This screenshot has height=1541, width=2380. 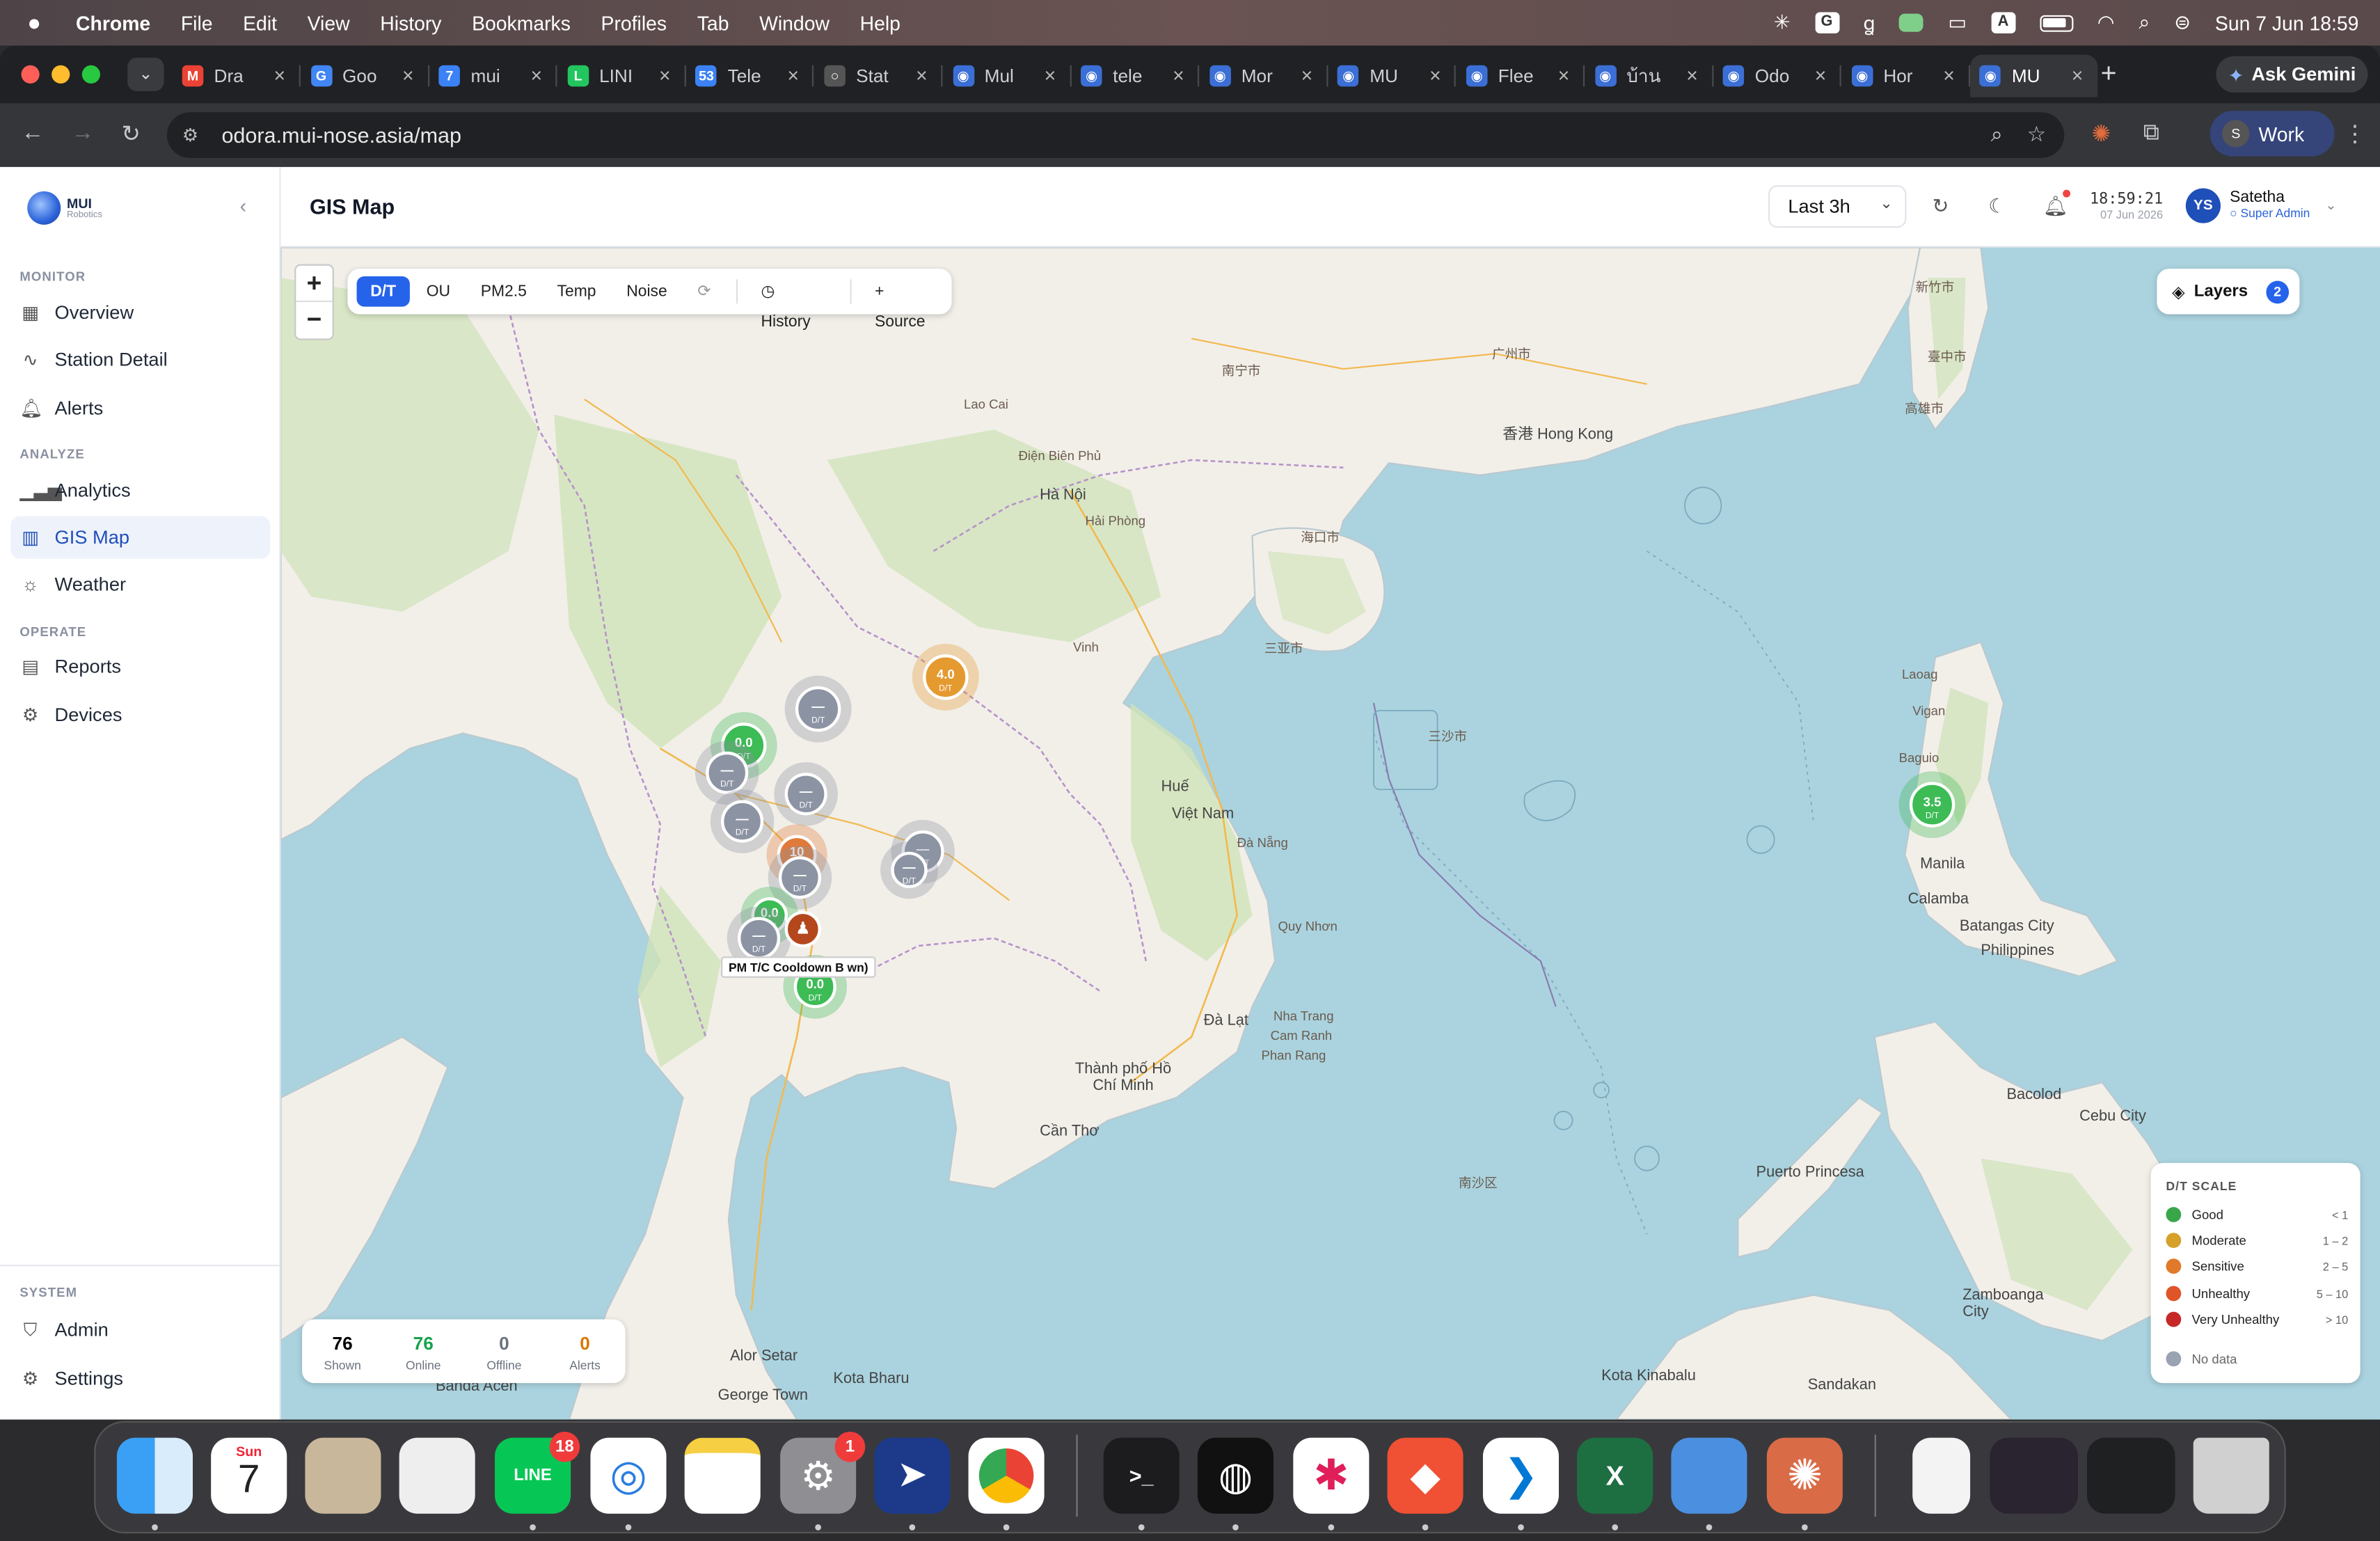 I want to click on menu-bookmarks: Bookmarks, so click(x=521, y=22).